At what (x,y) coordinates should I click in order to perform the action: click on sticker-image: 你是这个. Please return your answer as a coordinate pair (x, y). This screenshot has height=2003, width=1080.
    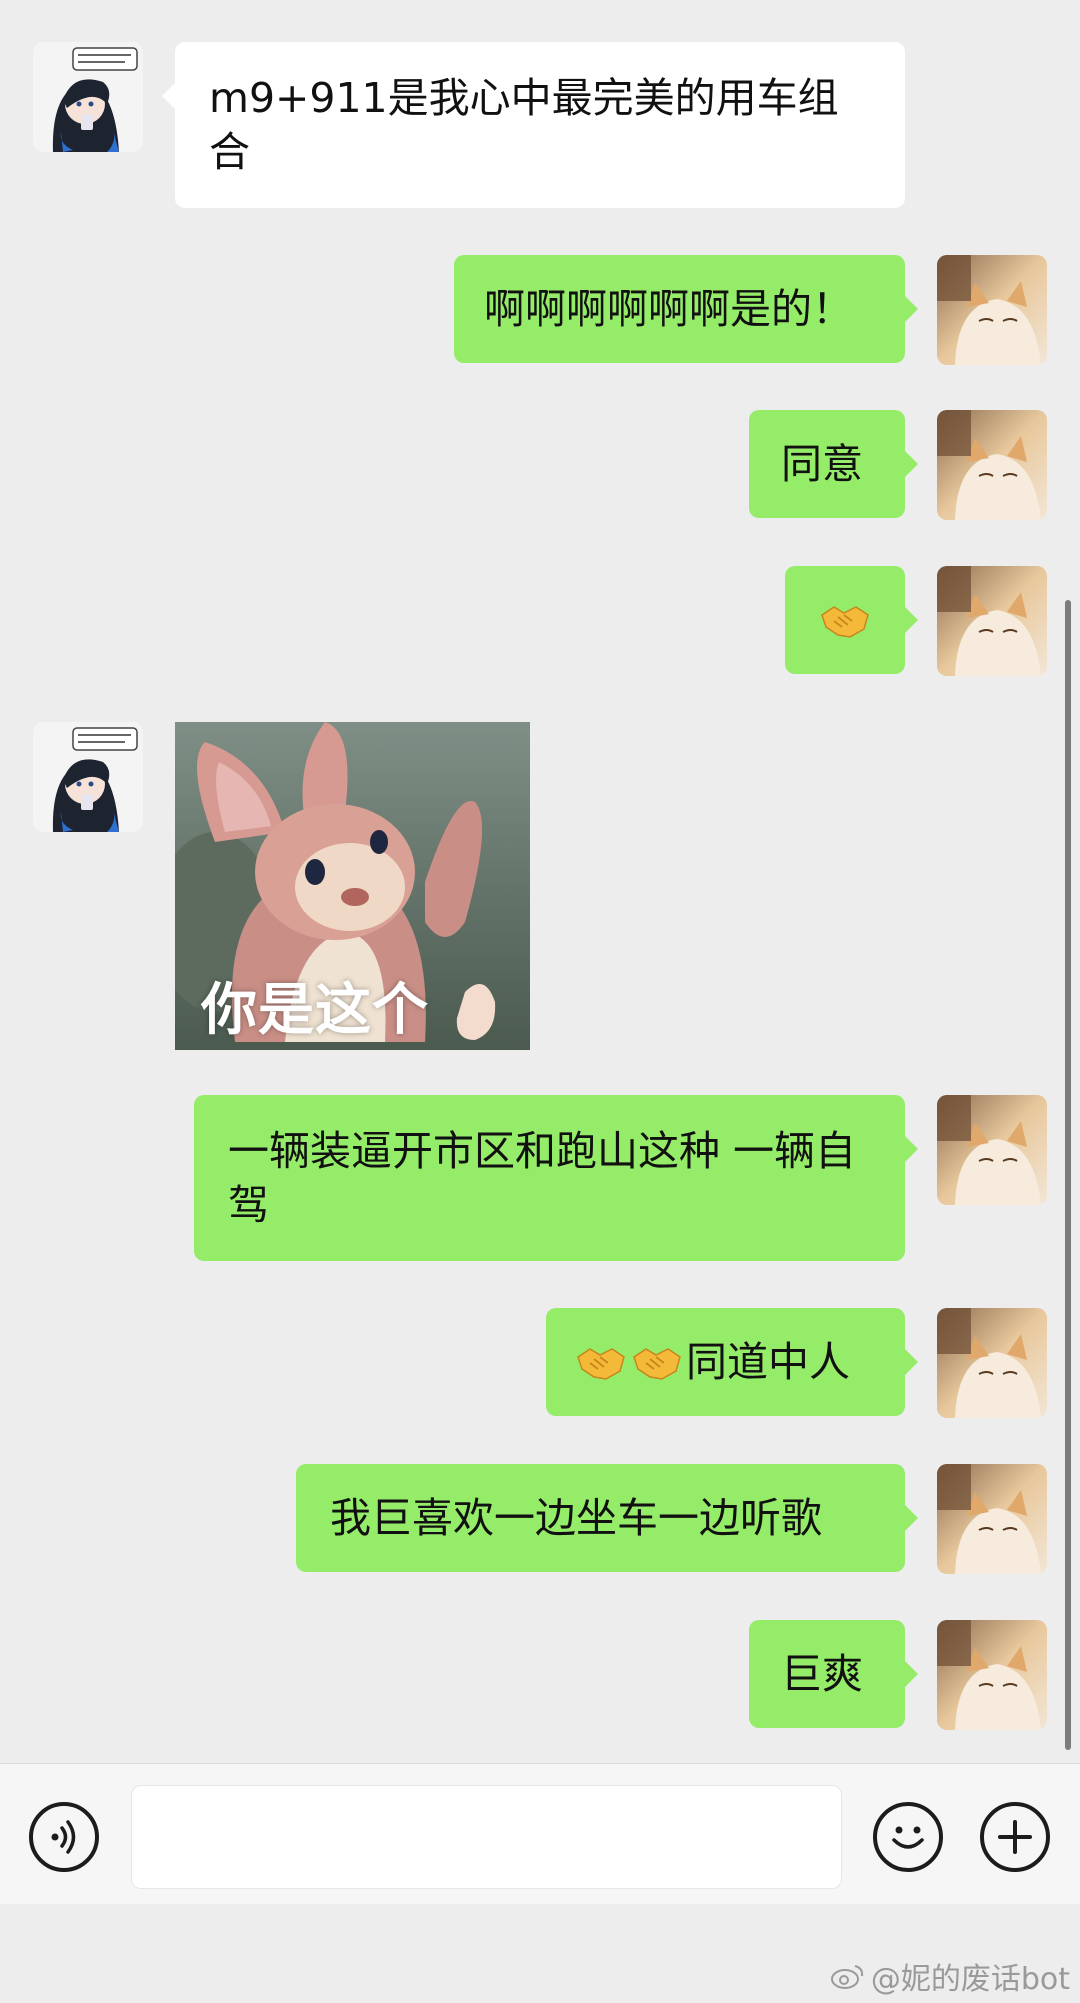
    Looking at the image, I should click on (352, 886).